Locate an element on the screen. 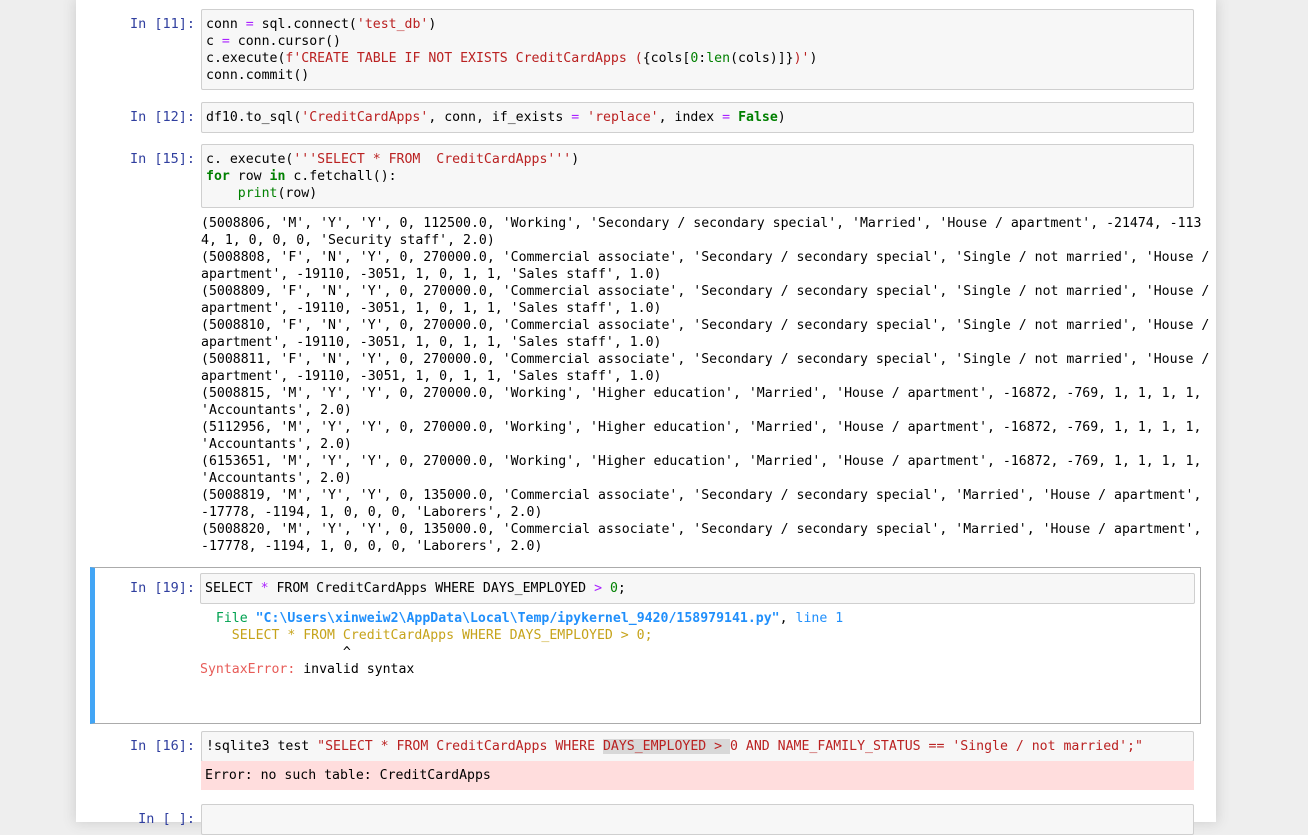 Image resolution: width=1308 pixels, height=835 pixels. code-token: conn.commit() is located at coordinates (258, 75).